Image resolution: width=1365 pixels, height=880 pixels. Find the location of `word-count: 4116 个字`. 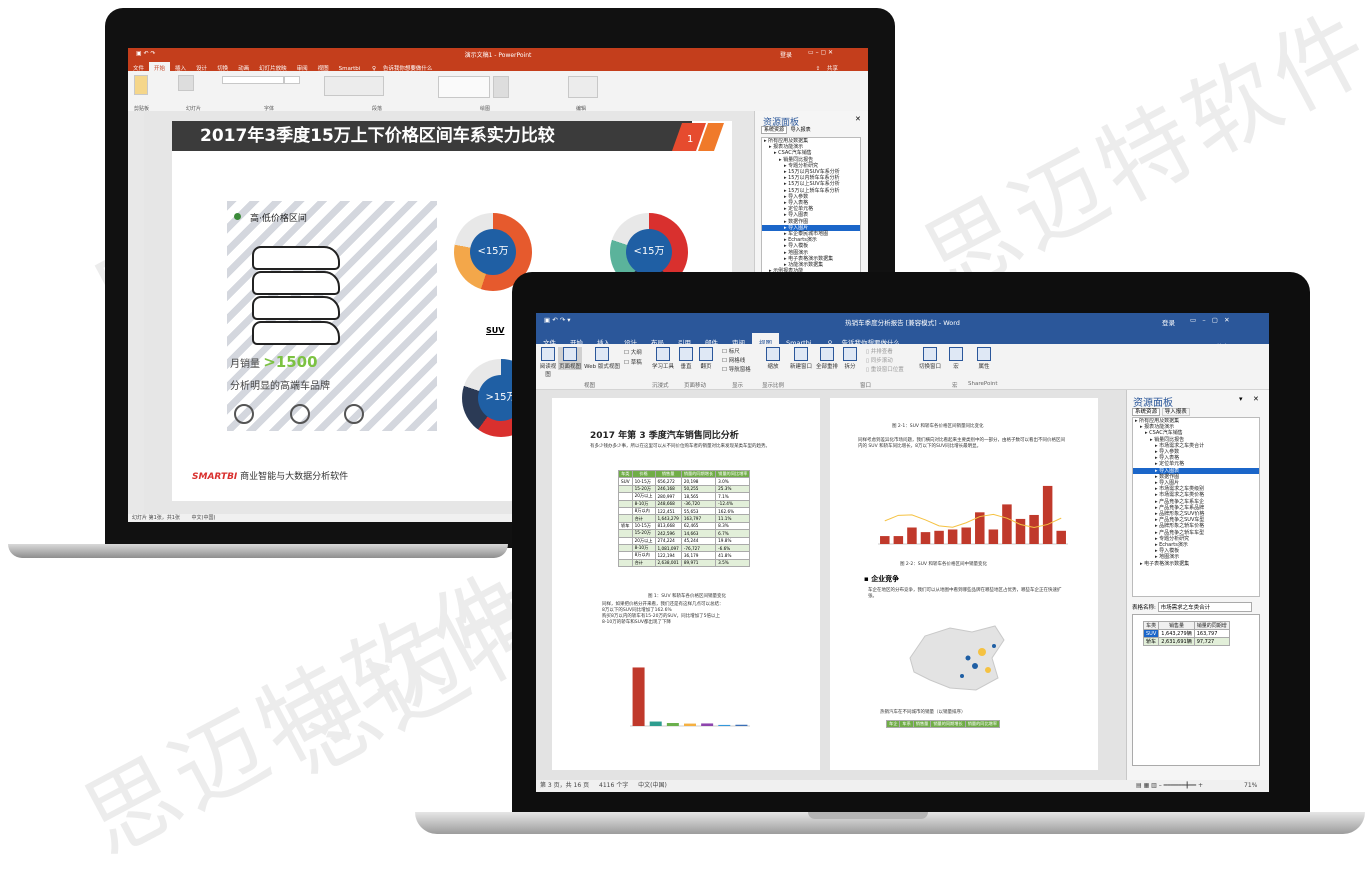

word-count: 4116 个字 is located at coordinates (613, 785).